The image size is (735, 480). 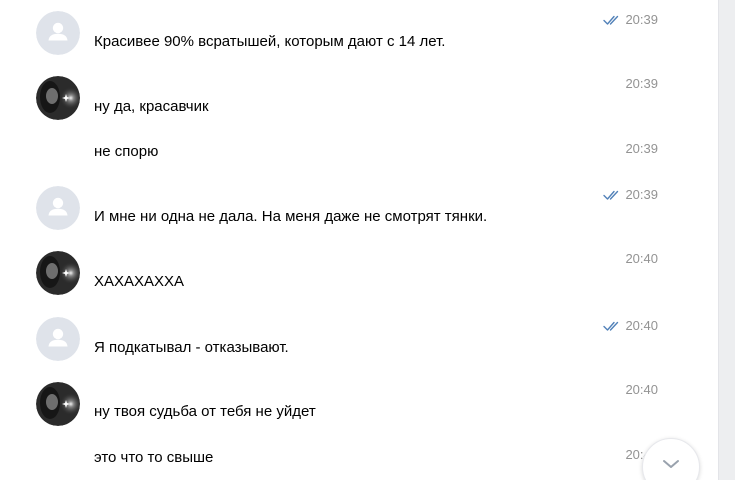 I want to click on message-text: ну да, красавчик, so click(x=151, y=106).